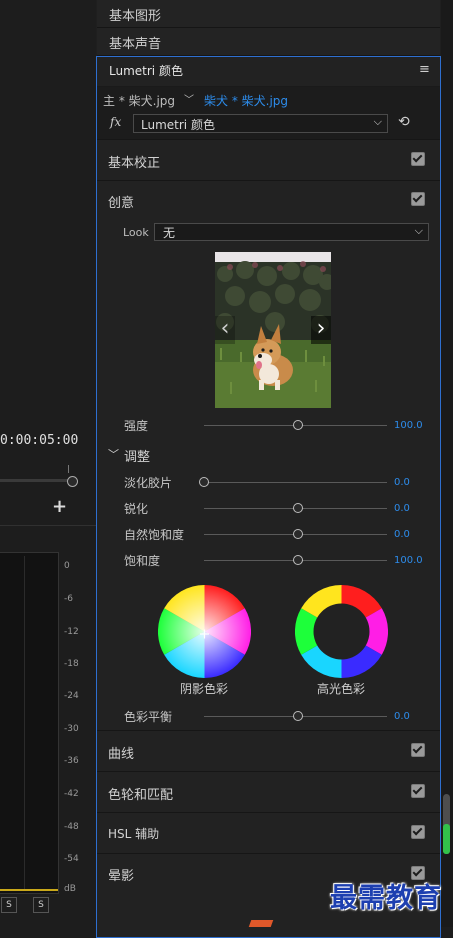 Image resolution: width=453 pixels, height=938 pixels. I want to click on db-tick: -18, so click(71, 664).